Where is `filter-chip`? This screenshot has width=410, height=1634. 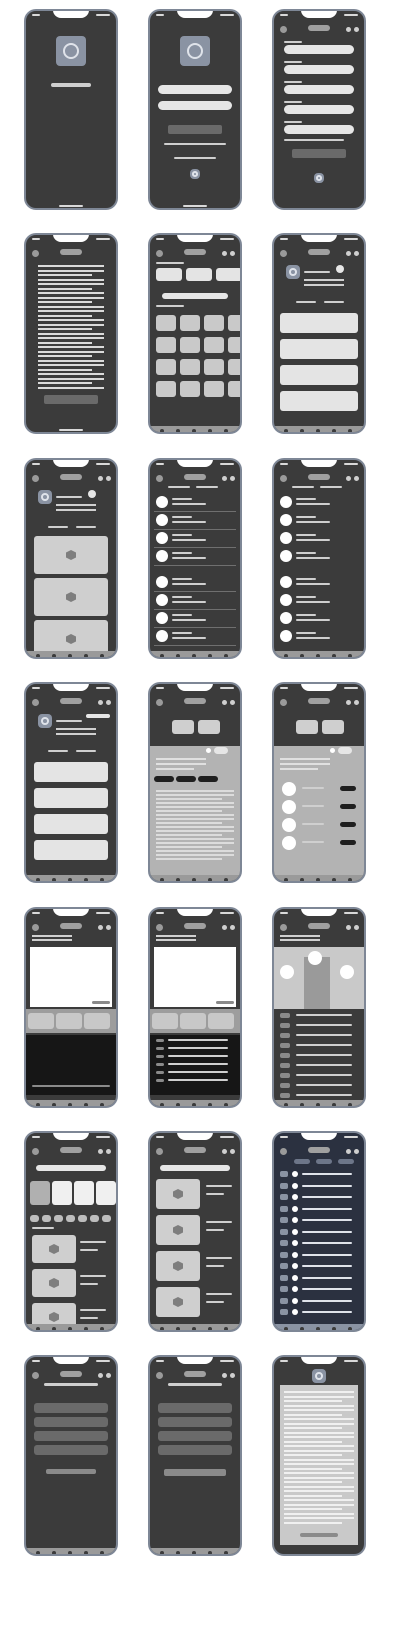
filter-chip is located at coordinates (106, 1218).